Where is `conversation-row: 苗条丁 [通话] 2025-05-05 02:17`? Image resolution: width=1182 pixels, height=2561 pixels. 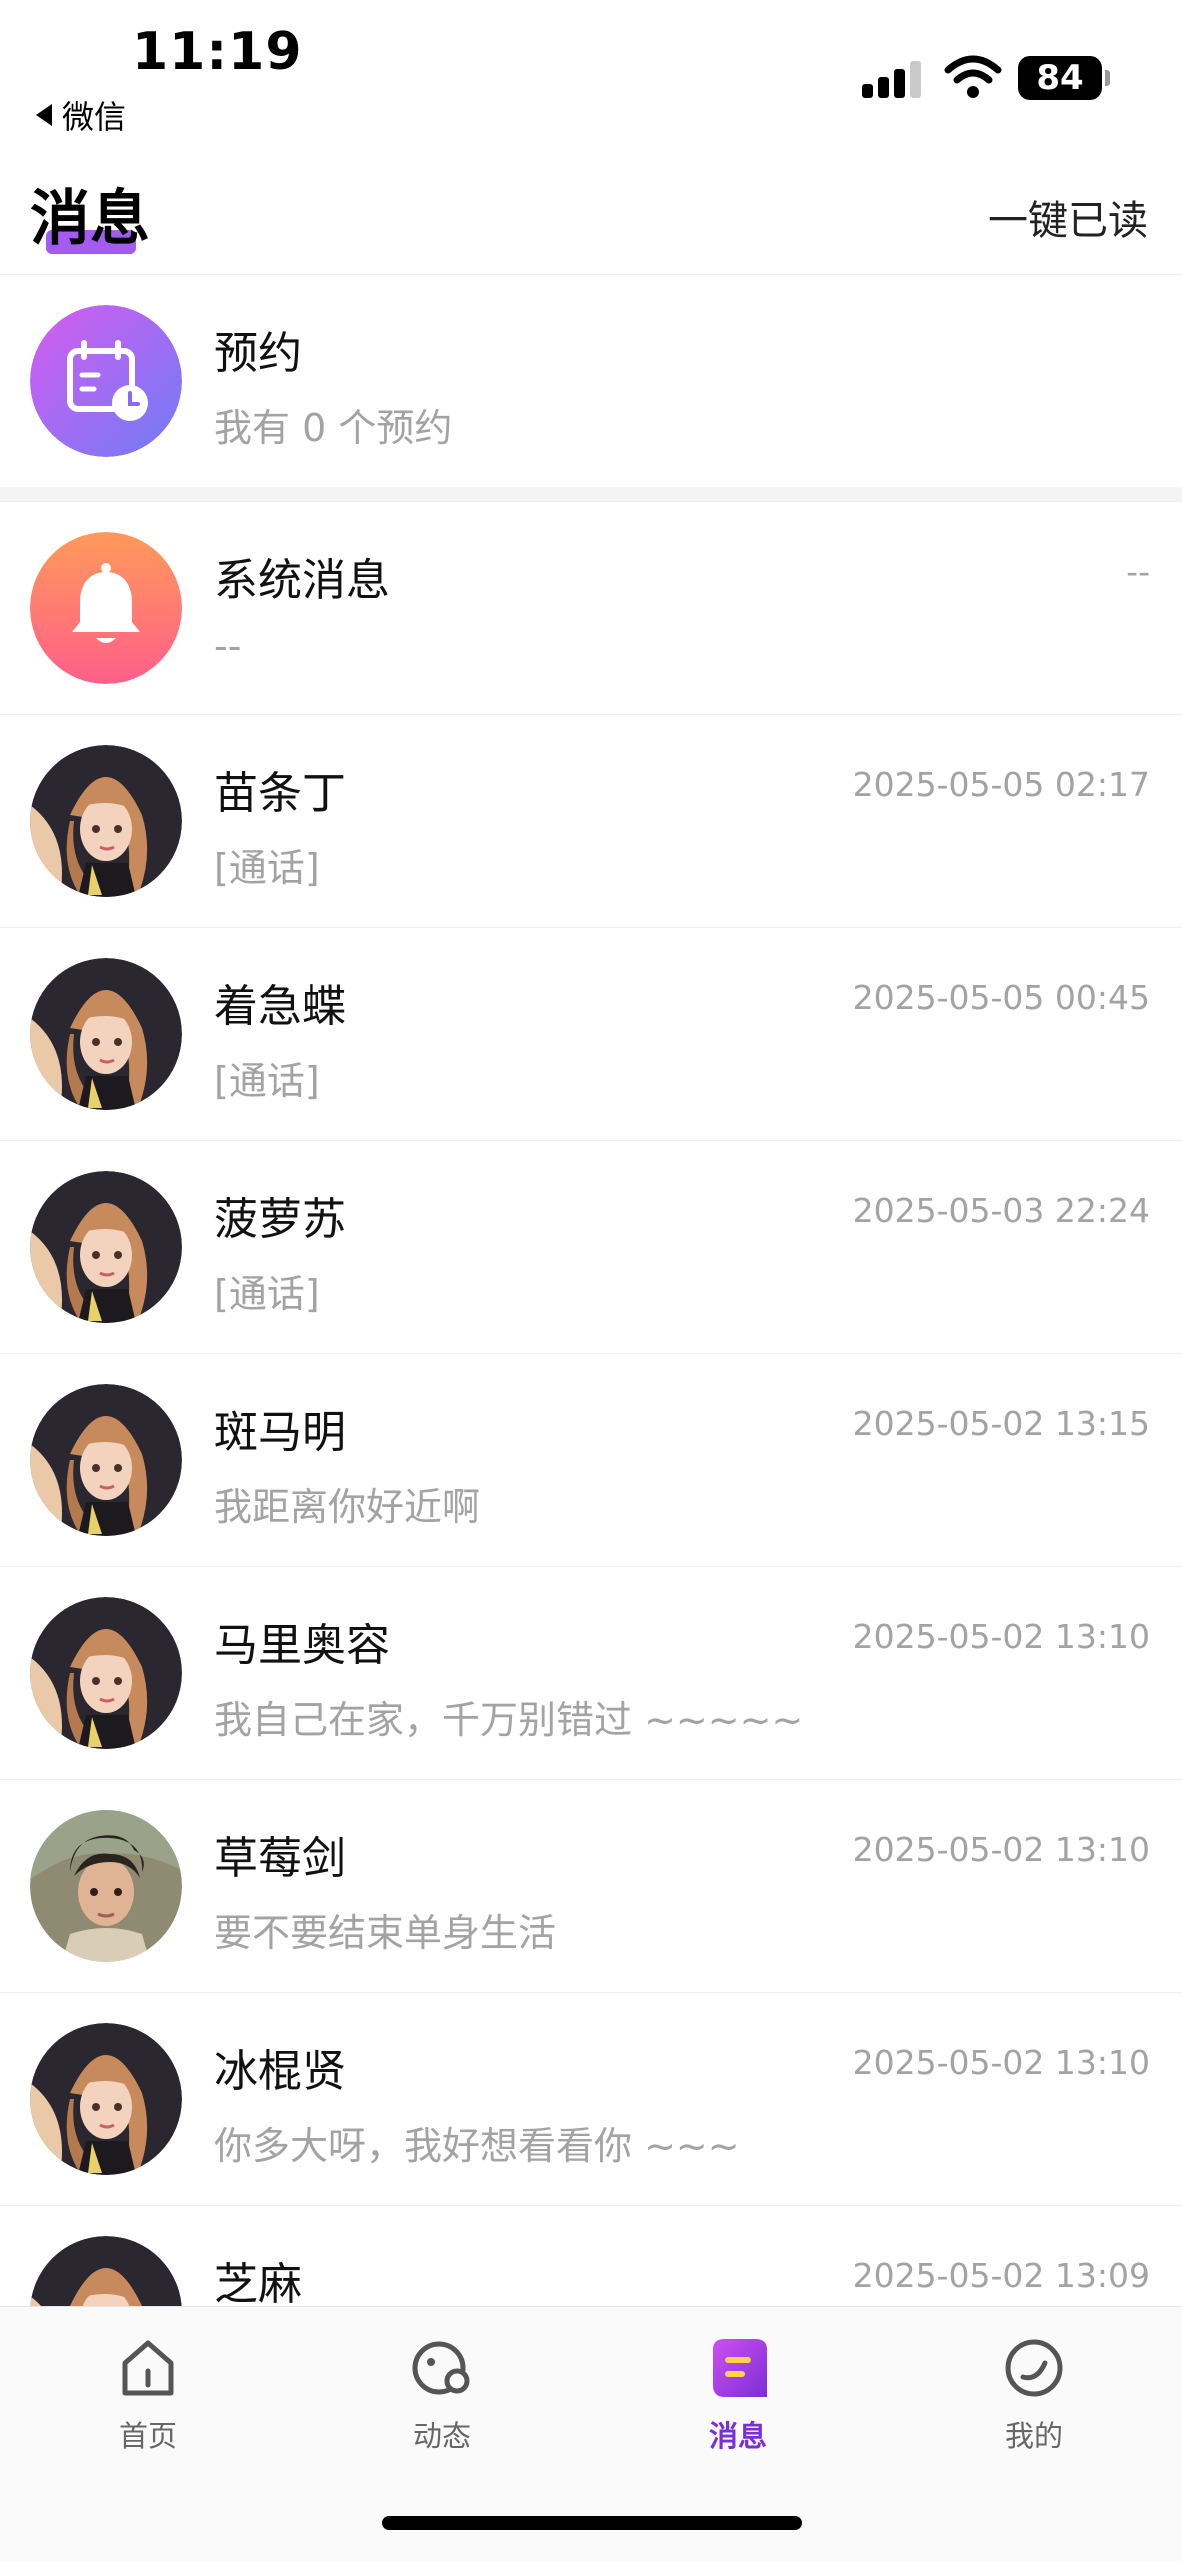 conversation-row: 苗条丁 [通话] 2025-05-05 02:17 is located at coordinates (591, 820).